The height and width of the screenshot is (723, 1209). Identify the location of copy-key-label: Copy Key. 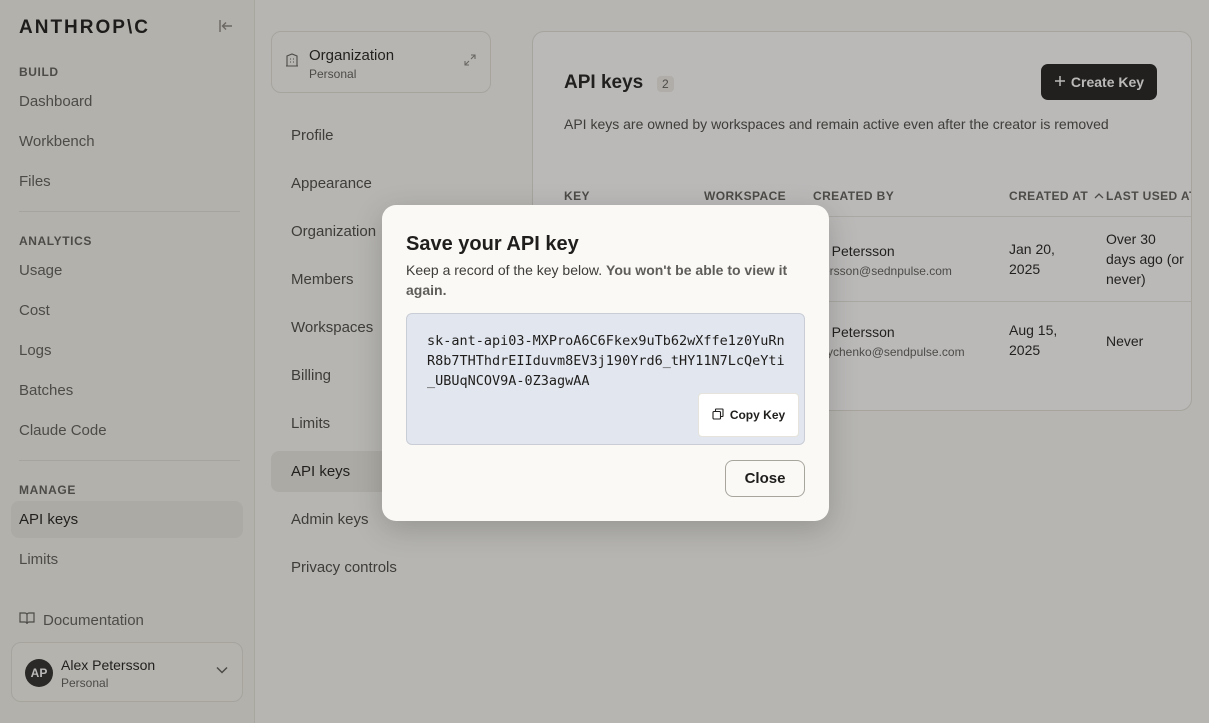
(757, 415).